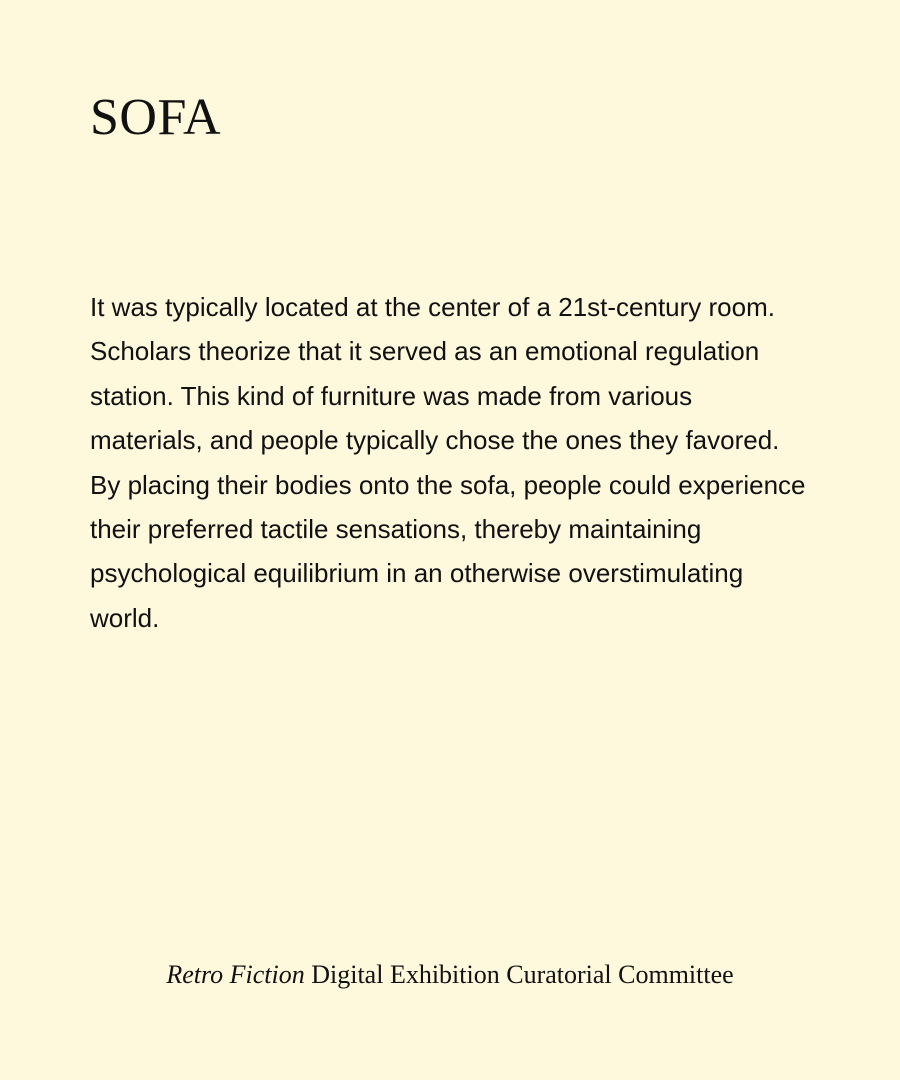 The image size is (900, 1080). I want to click on credit-exhibition-name: Retro Fiction, so click(235, 974).